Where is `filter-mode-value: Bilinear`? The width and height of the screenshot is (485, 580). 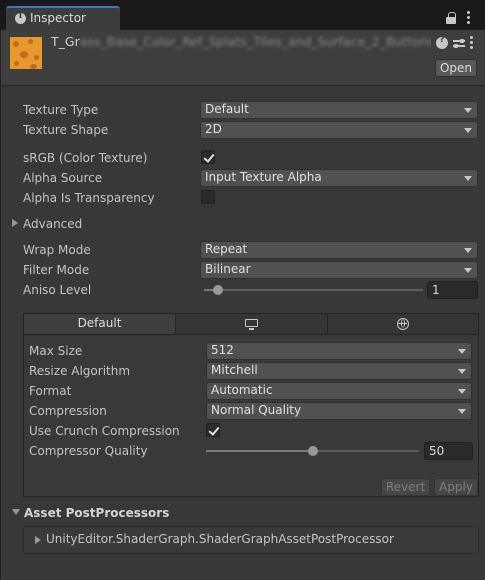 filter-mode-value: Bilinear is located at coordinates (228, 269).